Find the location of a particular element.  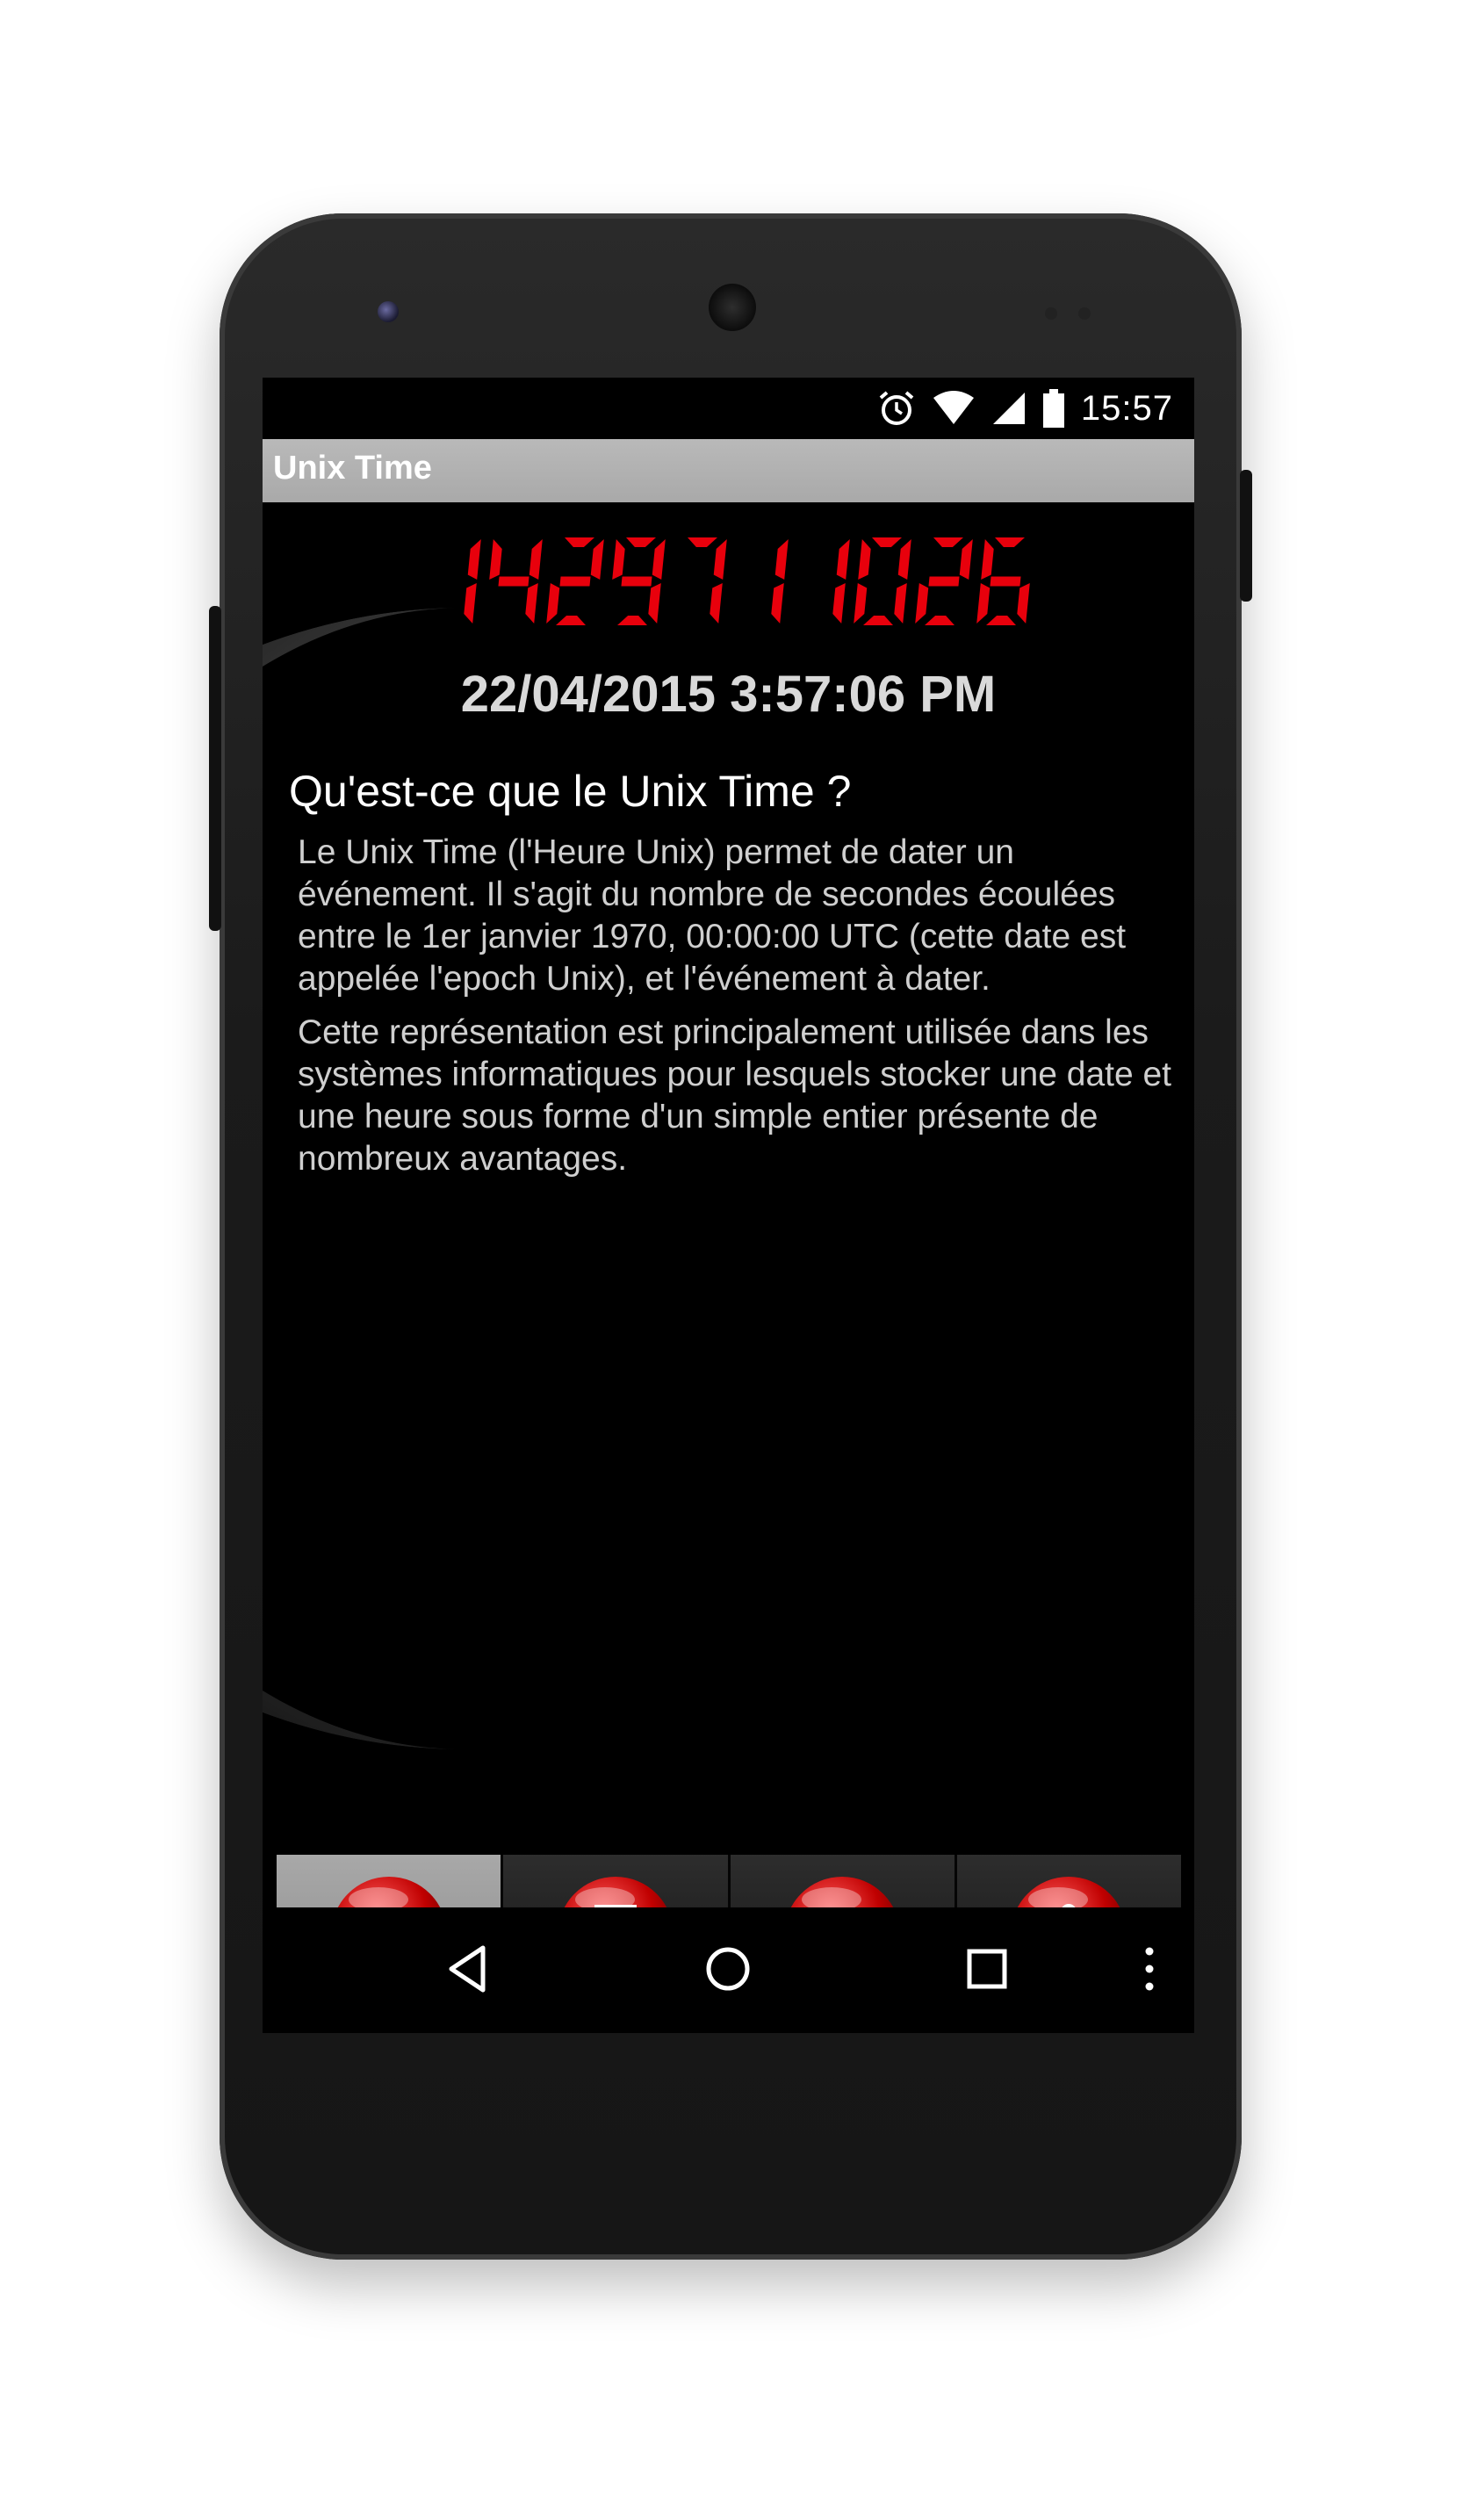

app-bar: Unix Time is located at coordinates (728, 470).